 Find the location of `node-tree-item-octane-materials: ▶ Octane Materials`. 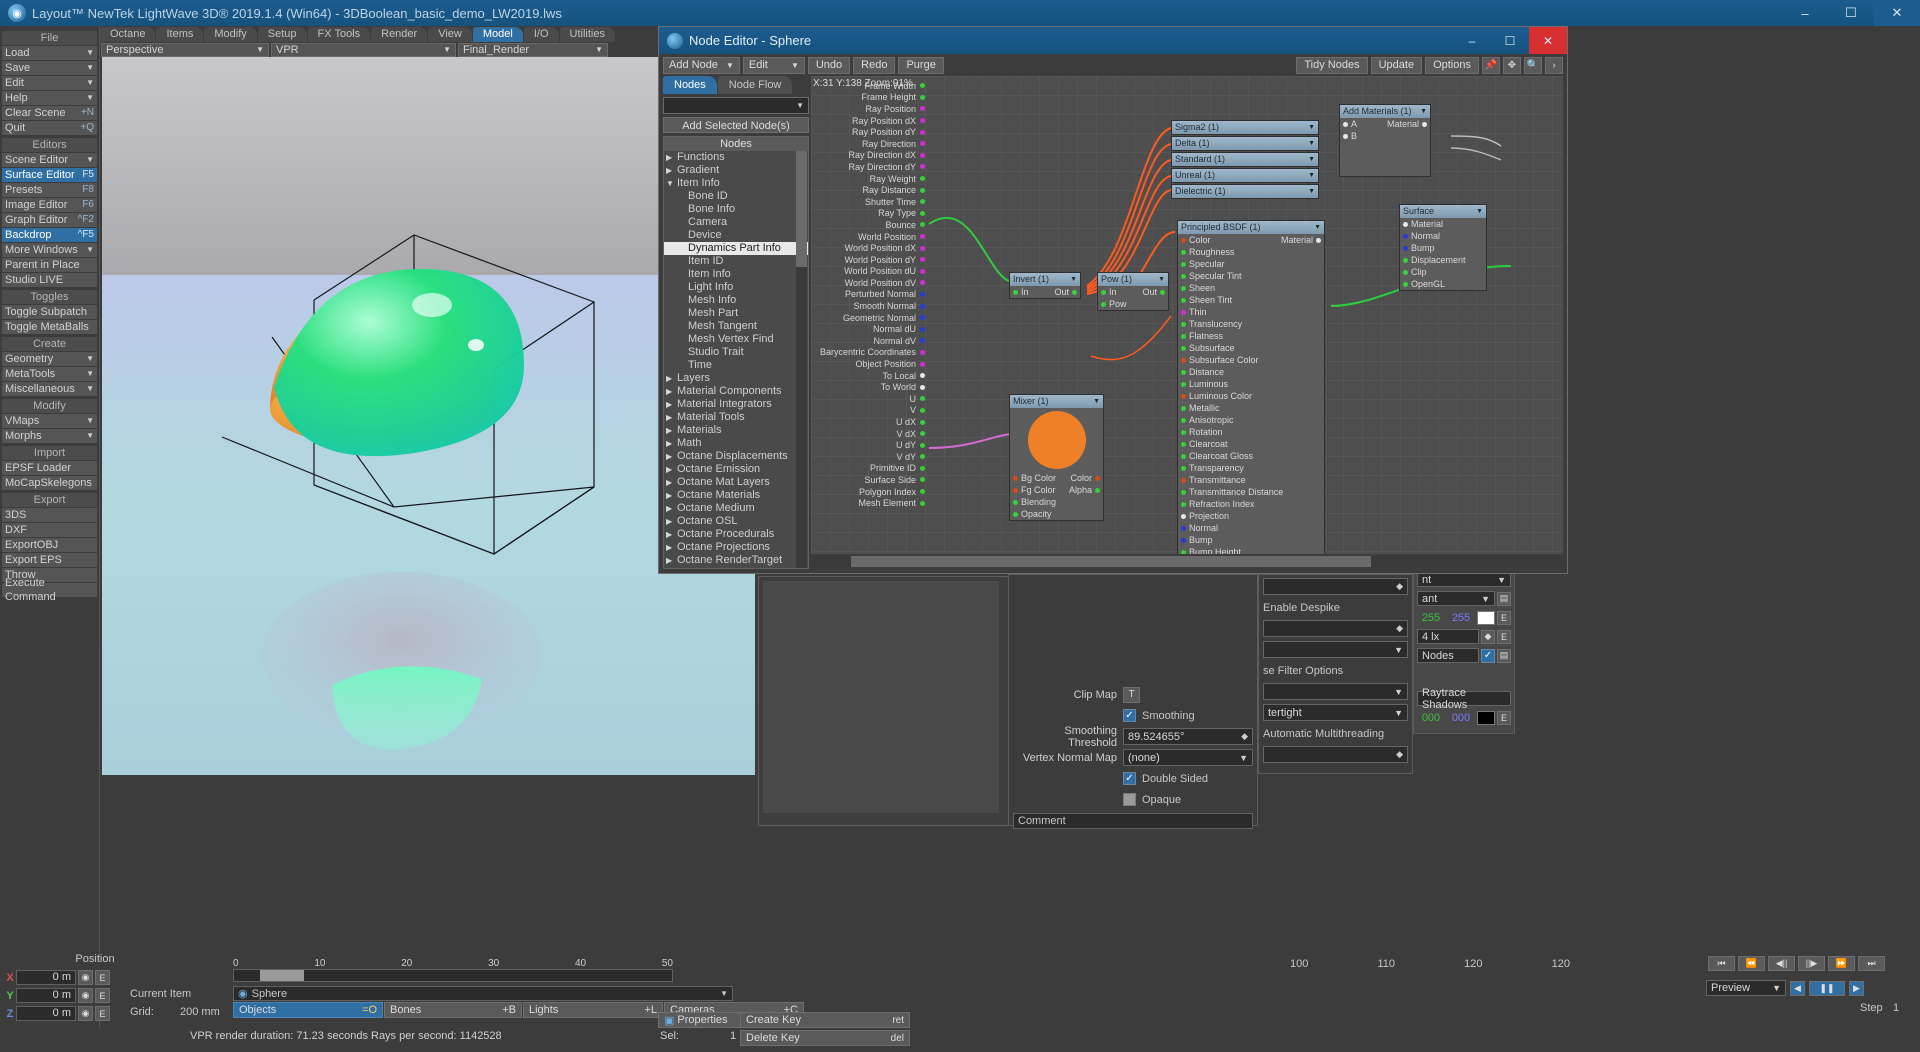

node-tree-item-octane-materials: ▶ Octane Materials is located at coordinates (736, 495).